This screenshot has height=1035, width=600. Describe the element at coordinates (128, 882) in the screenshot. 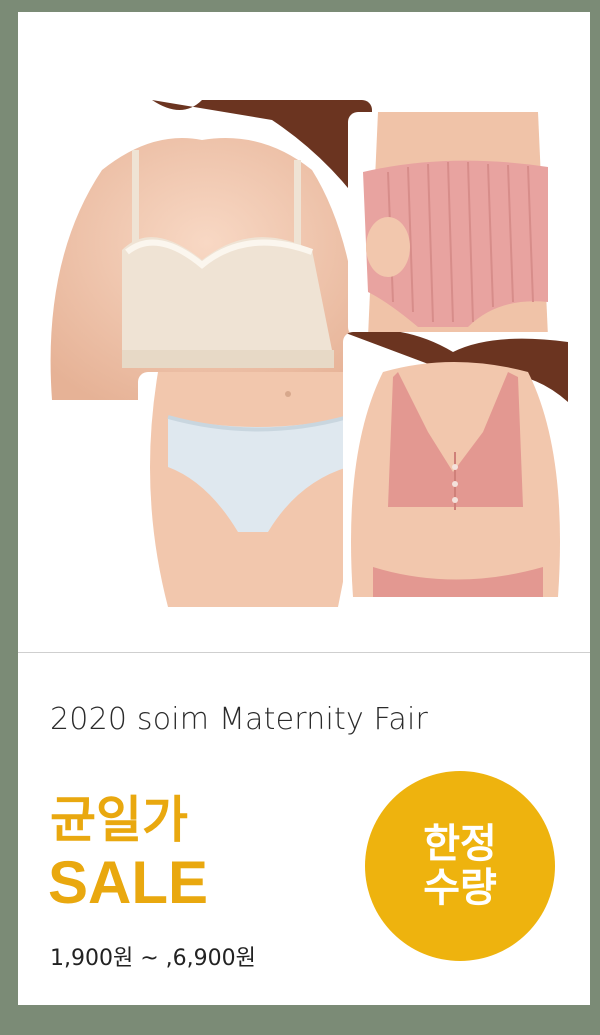

I see `sale-headline-english: SALE` at that location.